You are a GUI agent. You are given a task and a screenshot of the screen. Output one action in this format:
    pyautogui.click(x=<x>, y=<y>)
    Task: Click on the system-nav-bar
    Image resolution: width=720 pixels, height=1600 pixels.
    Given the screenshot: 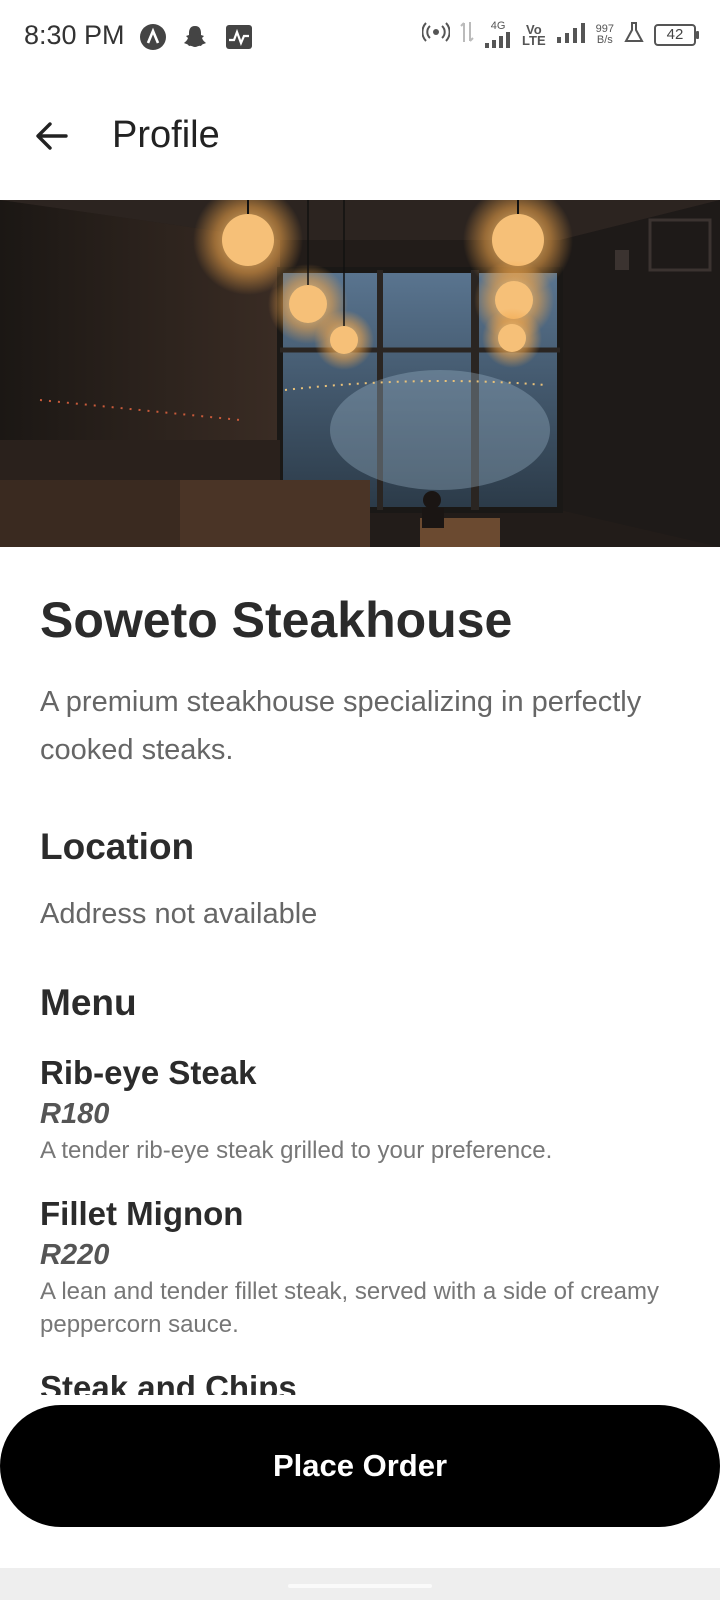 What is the action you would take?
    pyautogui.click(x=360, y=1584)
    